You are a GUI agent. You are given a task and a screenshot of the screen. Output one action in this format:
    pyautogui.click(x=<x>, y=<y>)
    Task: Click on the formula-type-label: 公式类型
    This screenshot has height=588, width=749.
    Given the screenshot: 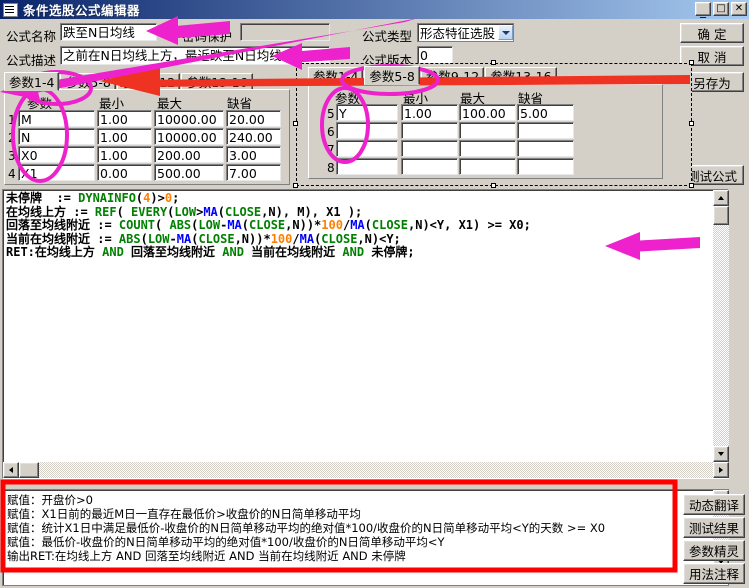 What is the action you would take?
    pyautogui.click(x=387, y=36)
    